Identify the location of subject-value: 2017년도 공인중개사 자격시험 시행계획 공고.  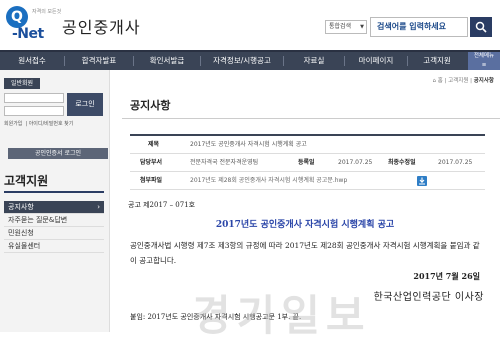
(248, 144).